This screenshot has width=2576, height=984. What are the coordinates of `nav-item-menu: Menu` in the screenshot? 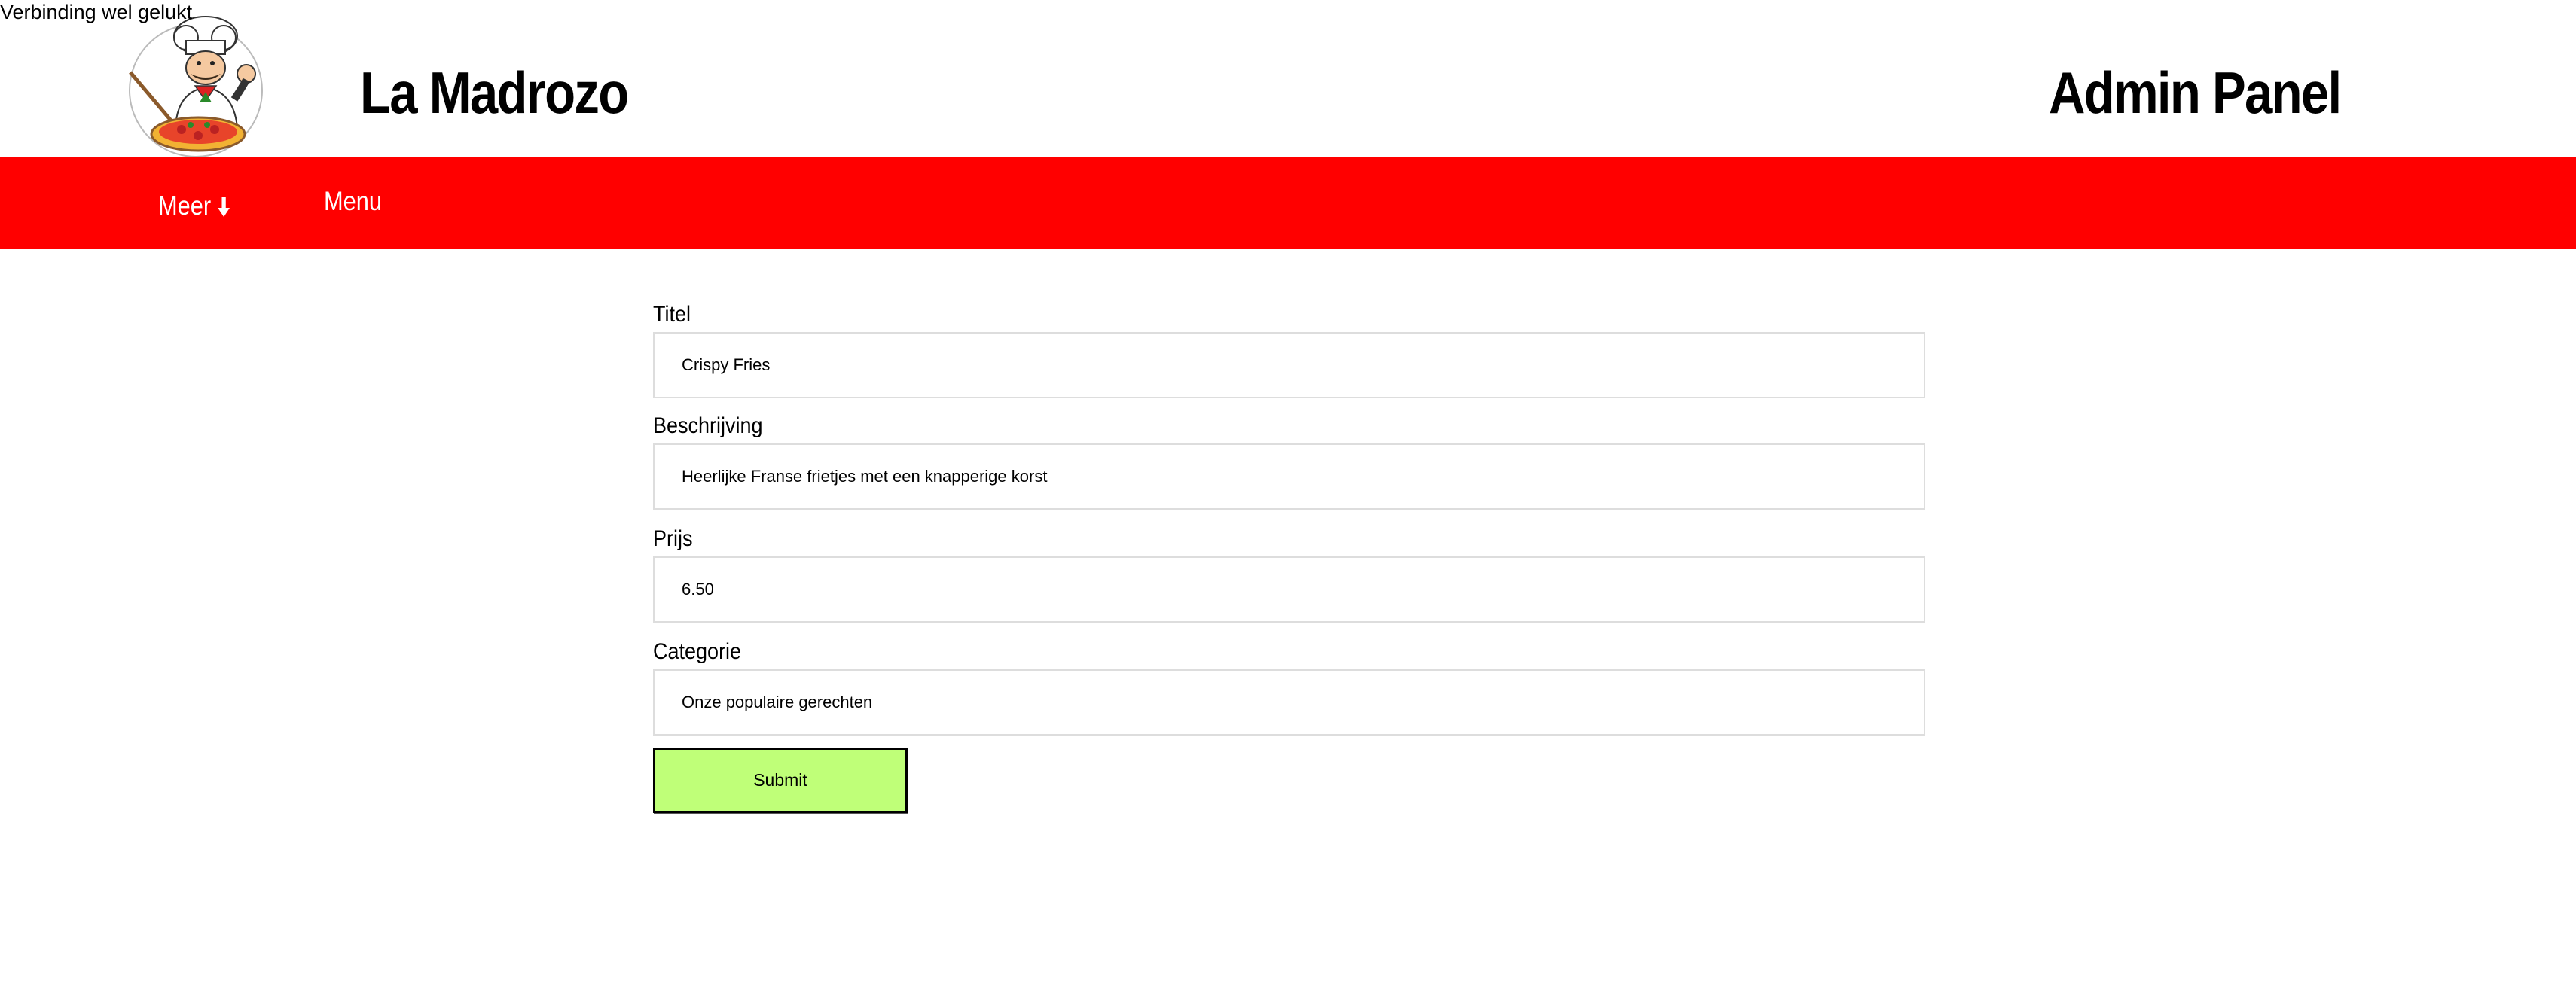 It's located at (353, 202).